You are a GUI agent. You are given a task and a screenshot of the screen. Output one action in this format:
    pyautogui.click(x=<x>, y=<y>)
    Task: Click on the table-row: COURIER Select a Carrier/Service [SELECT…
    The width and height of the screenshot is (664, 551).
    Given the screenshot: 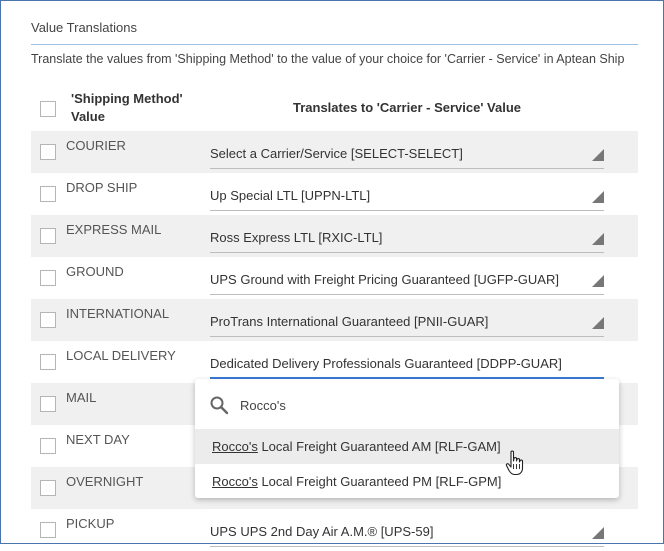 What is the action you would take?
    pyautogui.click(x=334, y=152)
    